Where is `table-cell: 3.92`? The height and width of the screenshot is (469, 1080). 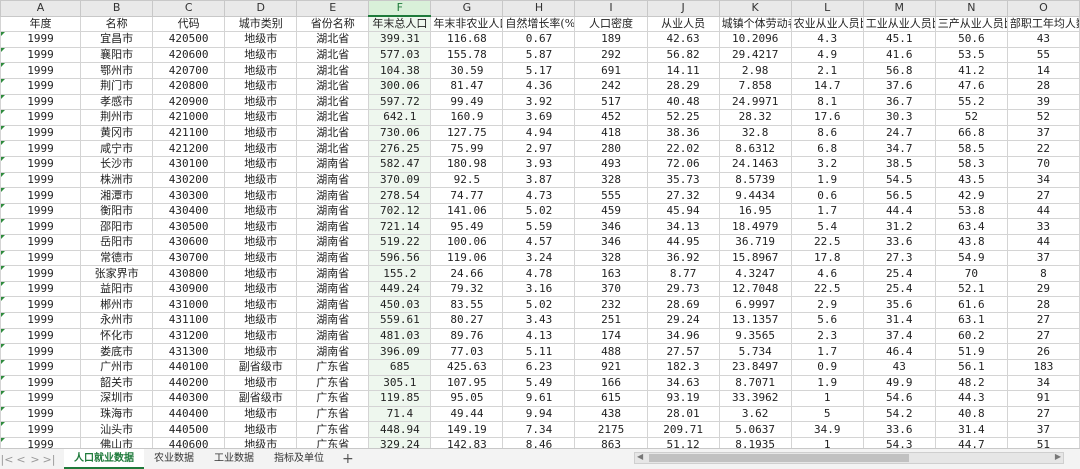 table-cell: 3.92 is located at coordinates (539, 102).